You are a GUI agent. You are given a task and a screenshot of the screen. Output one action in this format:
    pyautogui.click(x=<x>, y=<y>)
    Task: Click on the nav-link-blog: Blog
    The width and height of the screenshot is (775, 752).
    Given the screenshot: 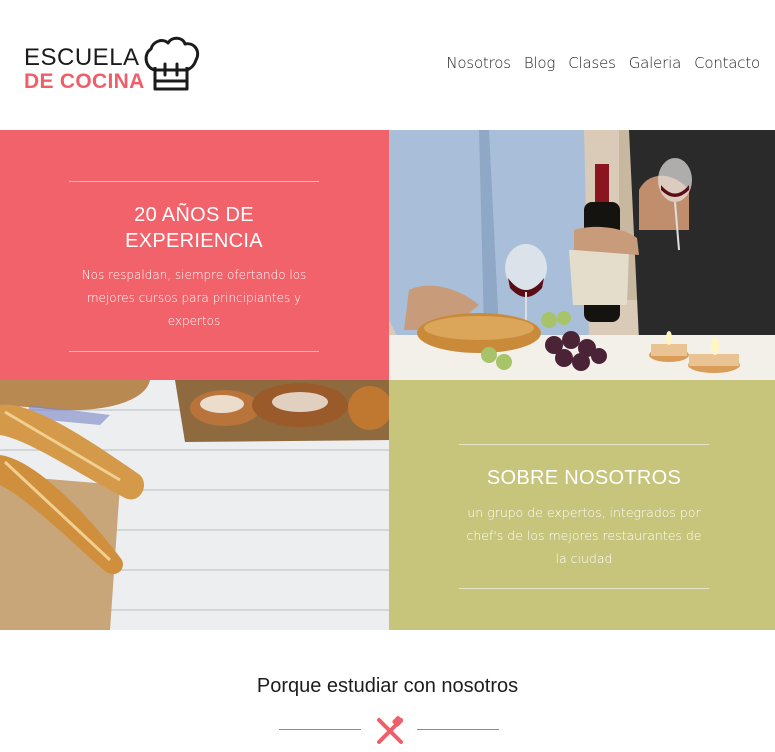 What is the action you would take?
    pyautogui.click(x=540, y=63)
    